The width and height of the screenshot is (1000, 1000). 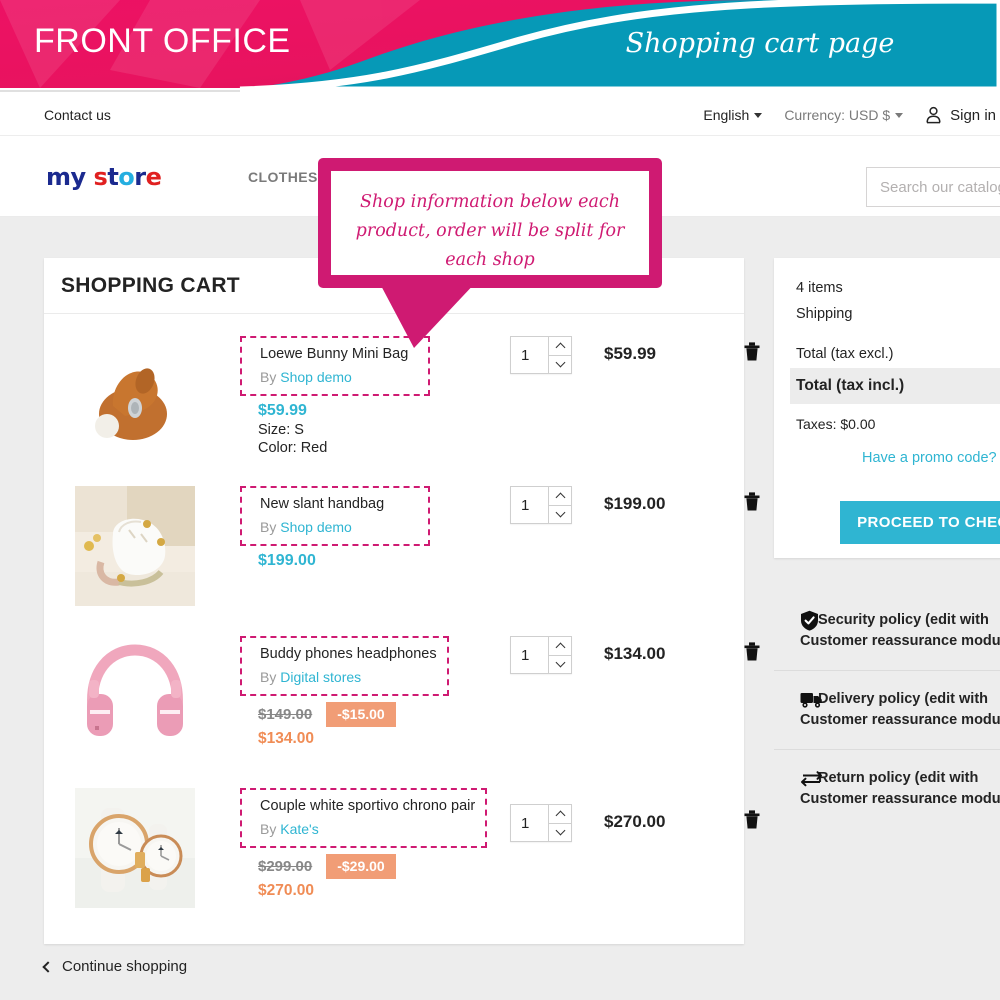 What do you see at coordinates (283, 177) in the screenshot?
I see `nav-item-clothes: CLOTHES` at bounding box center [283, 177].